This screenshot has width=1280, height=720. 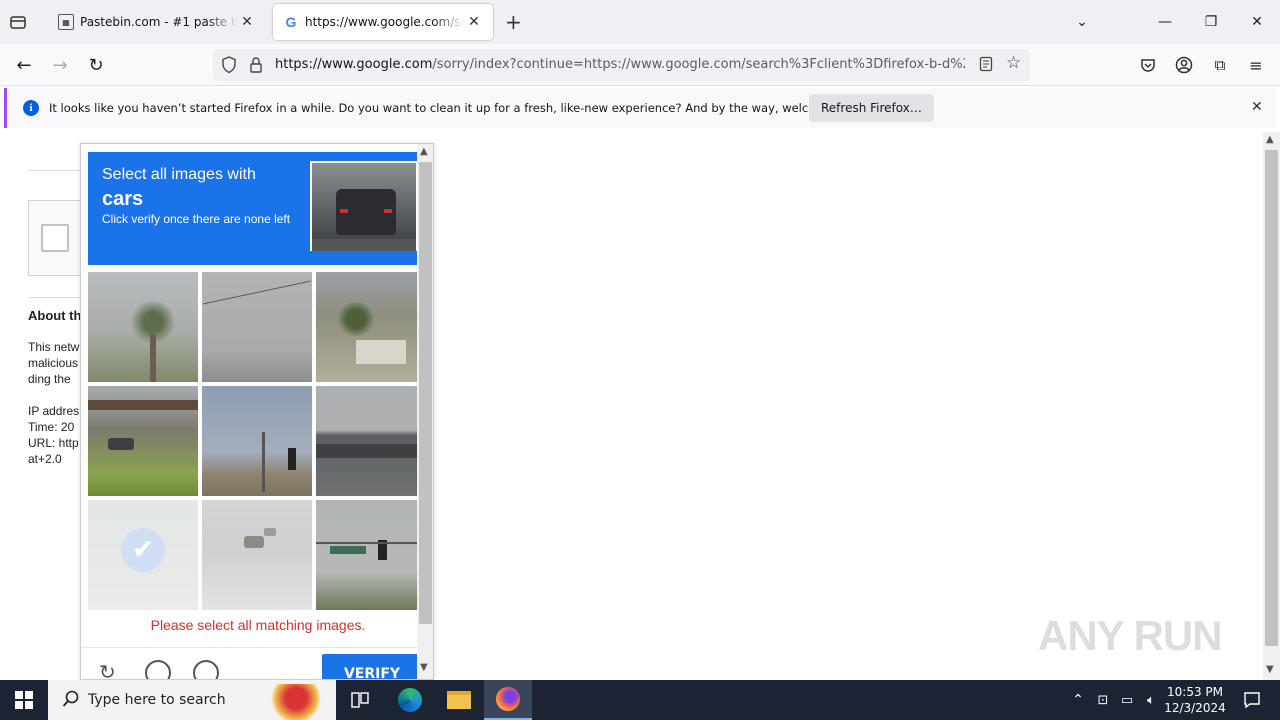 I want to click on sample-image, so click(x=364, y=206).